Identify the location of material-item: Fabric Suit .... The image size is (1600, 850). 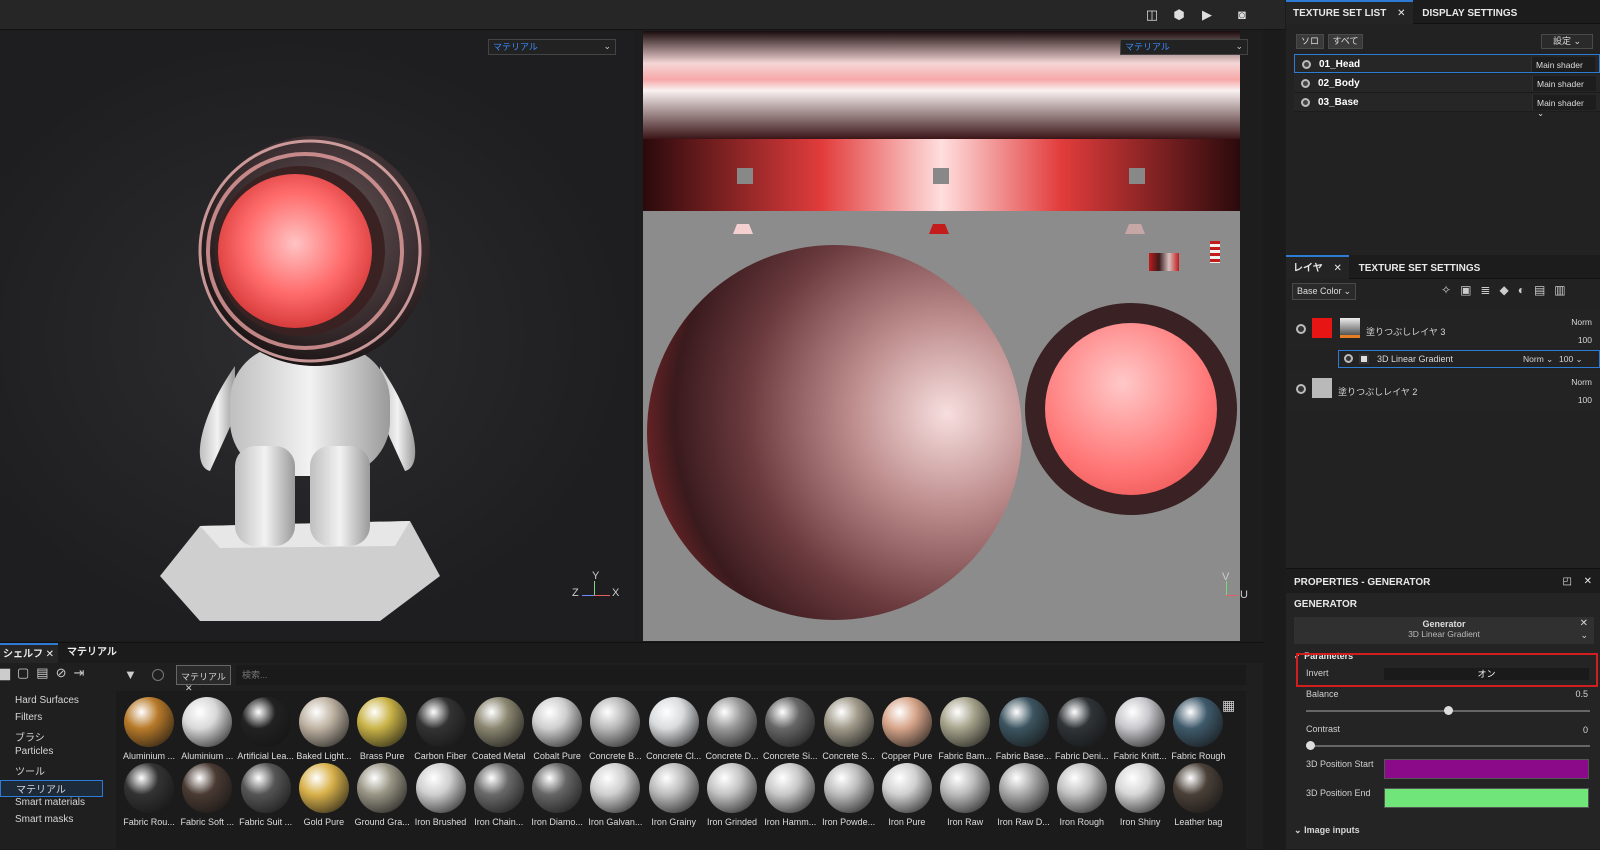
(266, 798).